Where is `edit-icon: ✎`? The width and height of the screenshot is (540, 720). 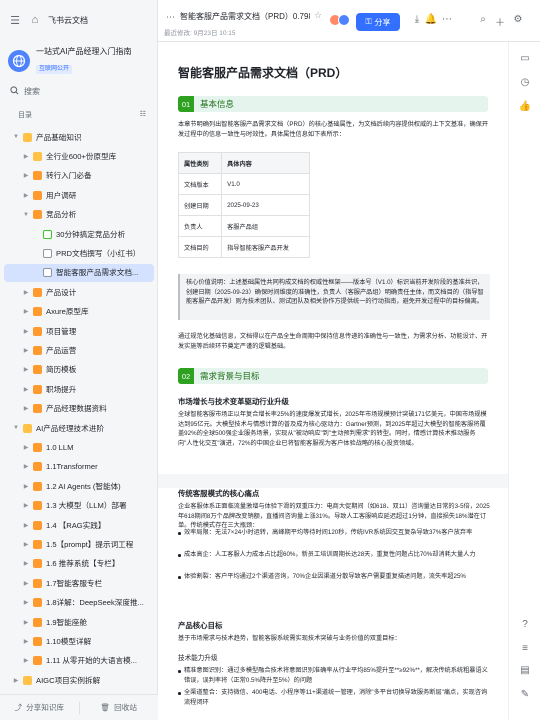 edit-icon: ✎ is located at coordinates (525, 695).